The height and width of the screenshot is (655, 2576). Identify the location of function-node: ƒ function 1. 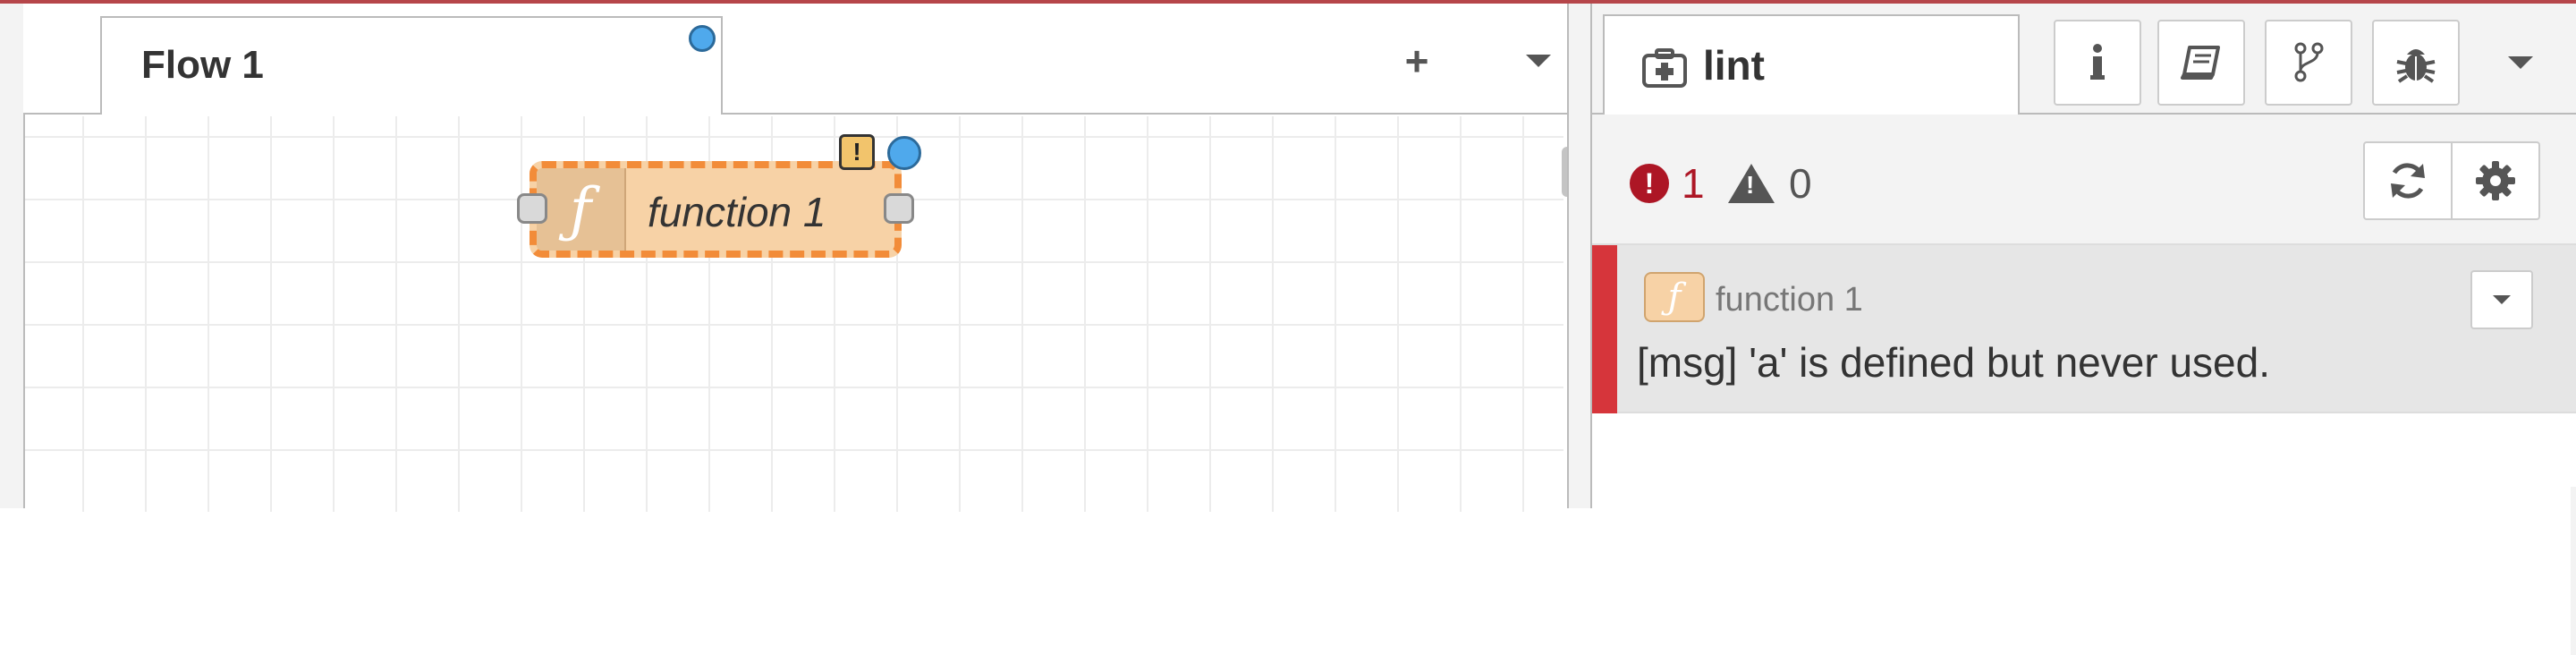
(715, 209).